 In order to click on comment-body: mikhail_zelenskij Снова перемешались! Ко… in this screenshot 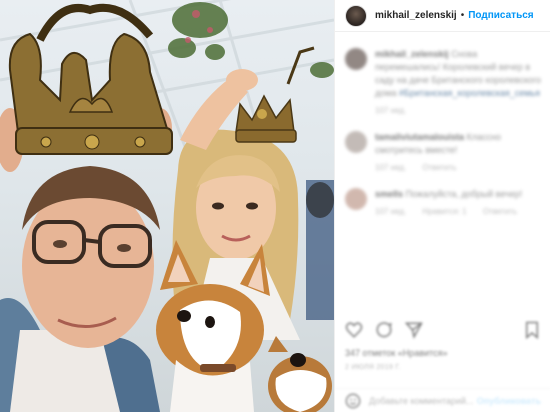, I will do `click(458, 82)`.